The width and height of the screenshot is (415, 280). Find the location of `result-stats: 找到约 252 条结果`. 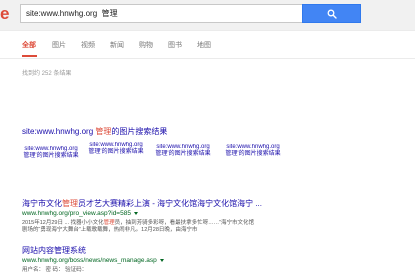

result-stats: 找到约 252 条结果 is located at coordinates (47, 74).